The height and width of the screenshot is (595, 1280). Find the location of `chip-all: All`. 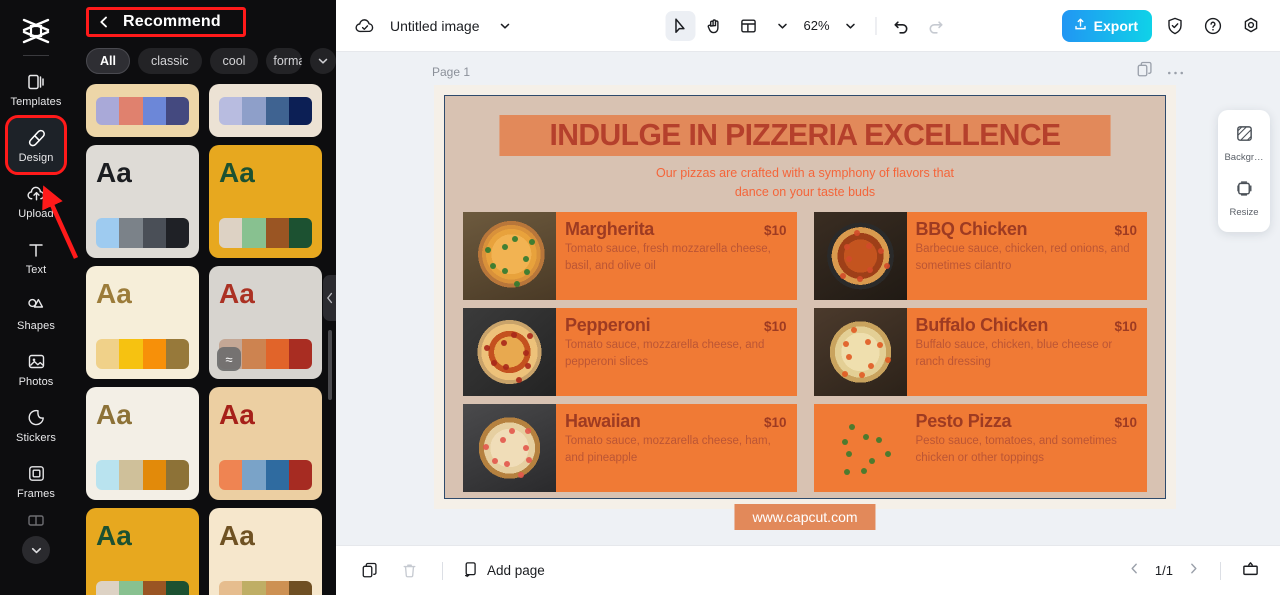

chip-all: All is located at coordinates (108, 61).